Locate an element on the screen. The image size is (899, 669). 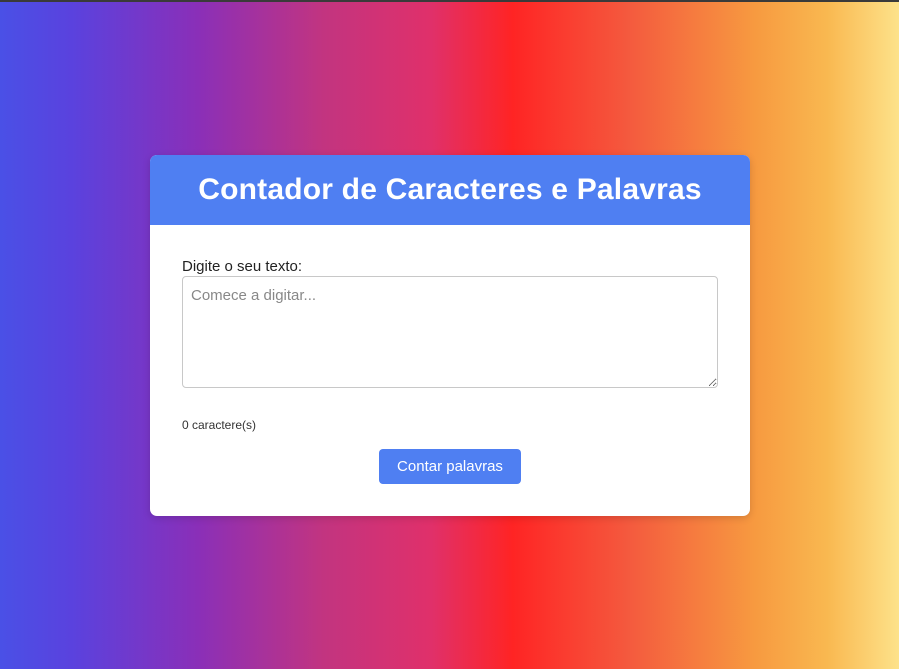
page-title: Contador de Caracteres e Palavras is located at coordinates (450, 189).